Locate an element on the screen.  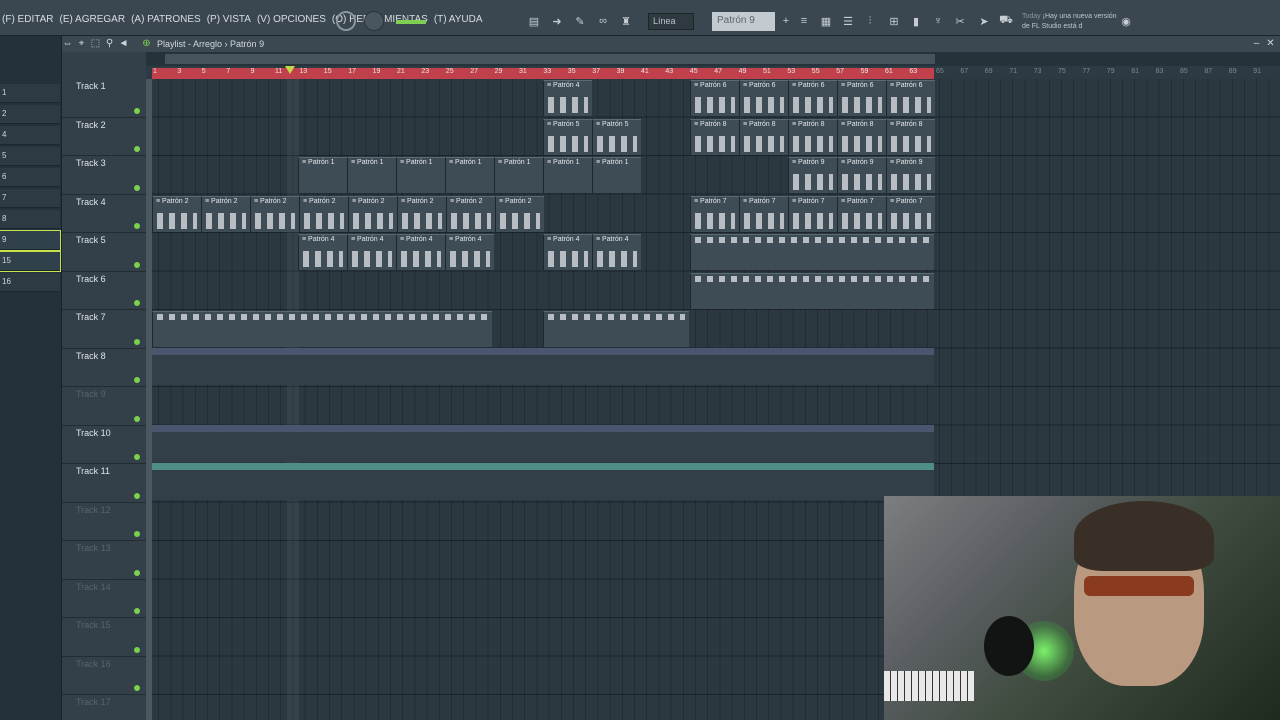
track-header: Track 3 is located at coordinates (104, 175).